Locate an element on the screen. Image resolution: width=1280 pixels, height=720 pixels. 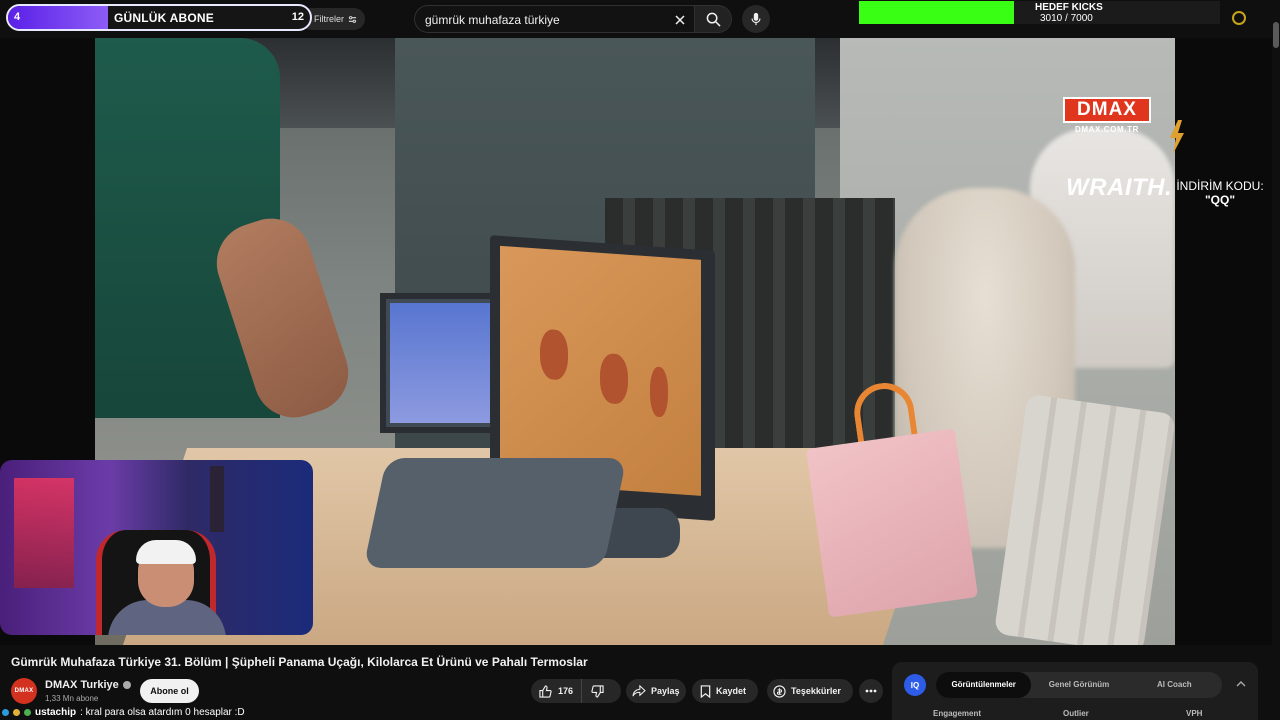
search-input is located at coordinates (545, 20).